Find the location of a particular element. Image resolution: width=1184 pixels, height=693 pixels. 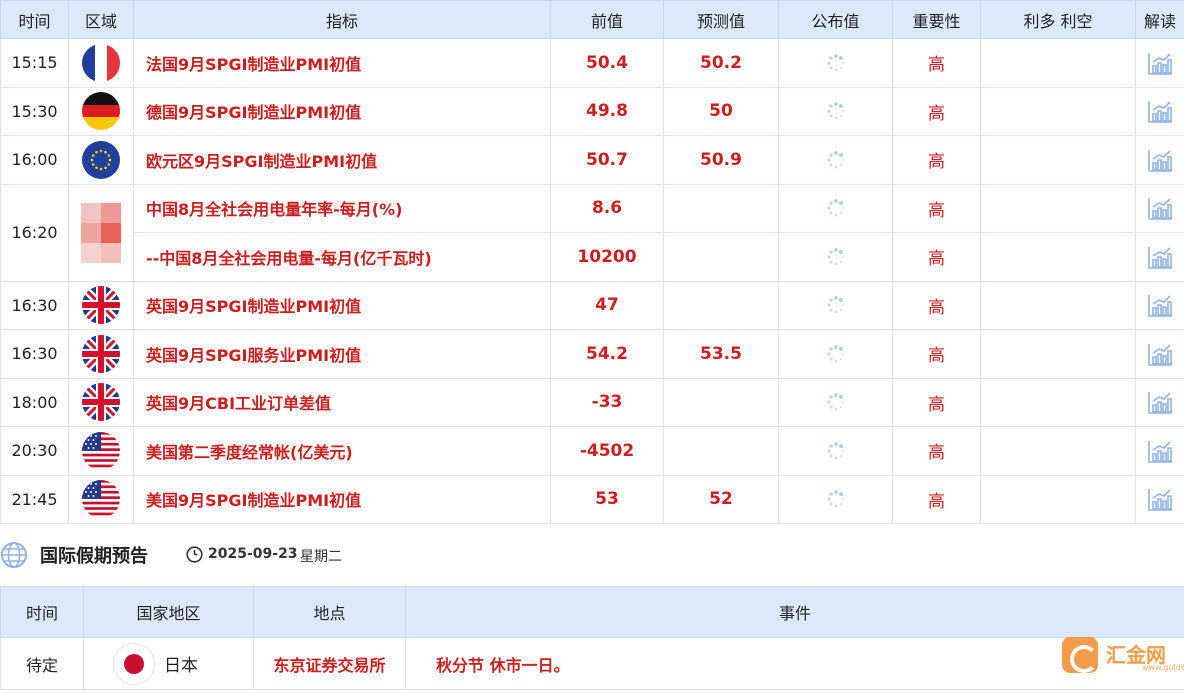

row-indicator: 美国9月SPGI制造业PMI初值 is located at coordinates (342, 499).